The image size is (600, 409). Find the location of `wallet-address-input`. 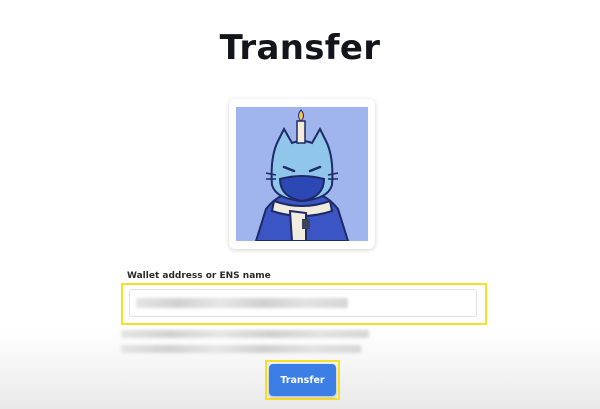

wallet-address-input is located at coordinates (303, 303).